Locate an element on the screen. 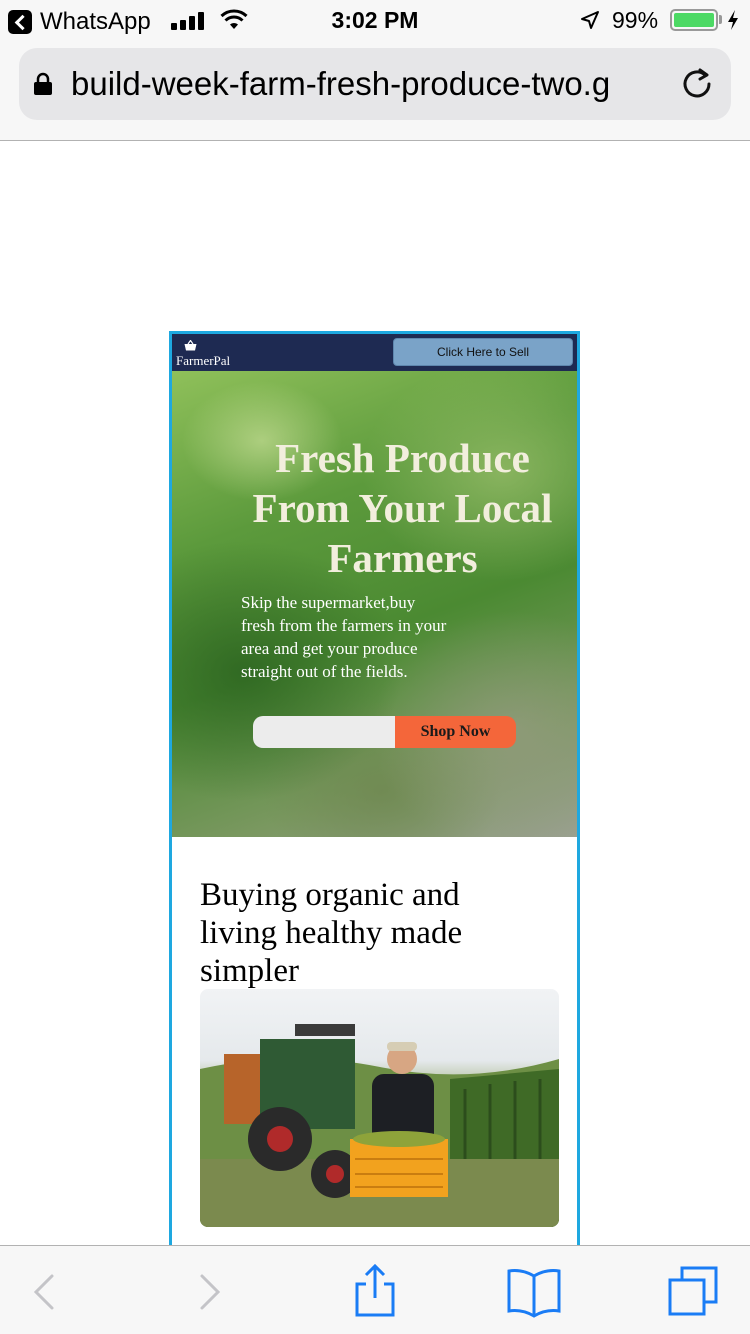 The width and height of the screenshot is (750, 1334). battery-icon is located at coordinates (694, 20).